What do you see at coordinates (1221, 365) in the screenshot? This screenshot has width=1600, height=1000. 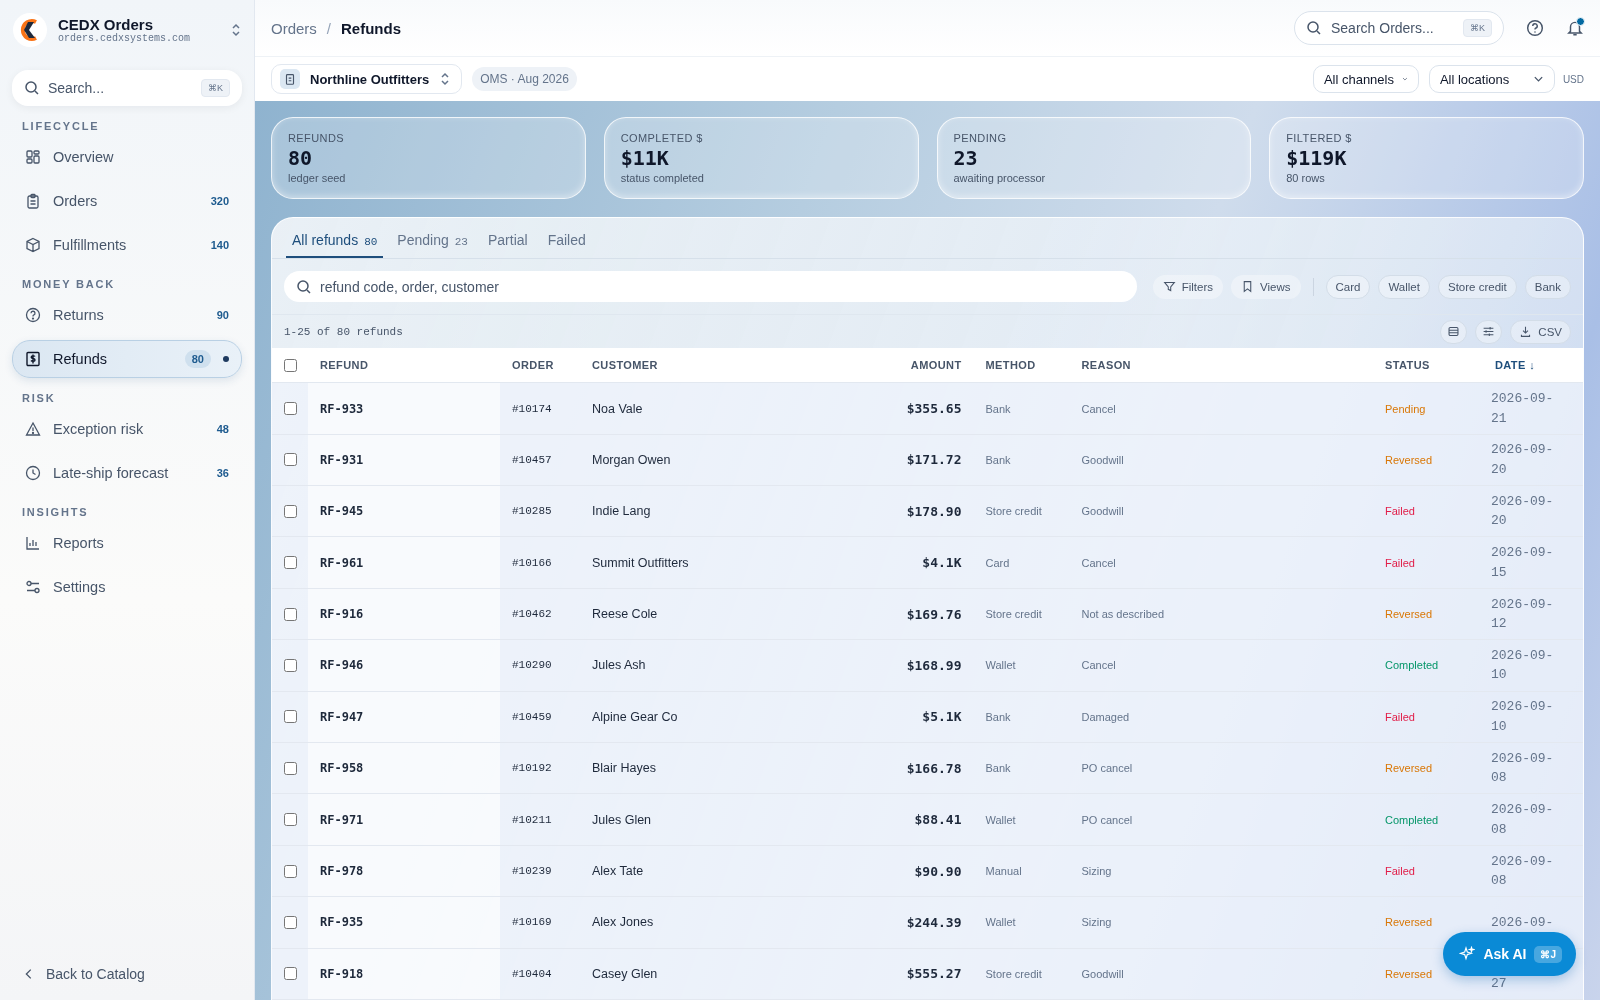 I see `column-header: REASON` at bounding box center [1221, 365].